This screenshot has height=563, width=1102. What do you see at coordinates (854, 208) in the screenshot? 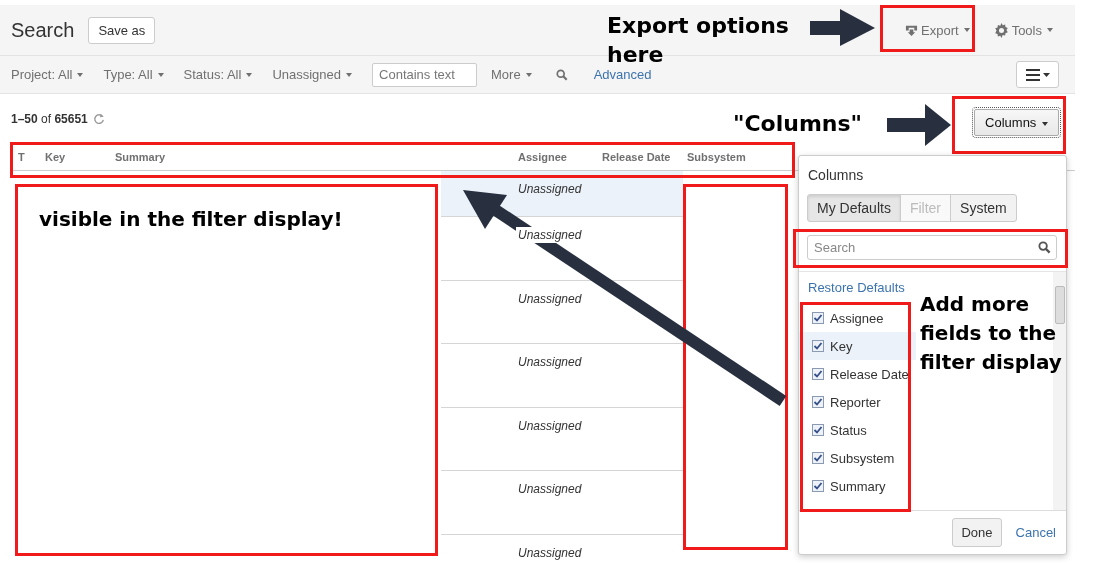
I see `column-set-tab: My Defaults` at bounding box center [854, 208].